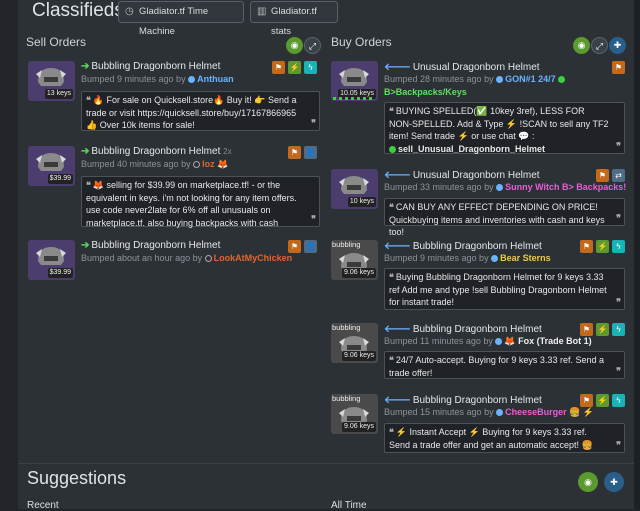 The height and width of the screenshot is (511, 640). What do you see at coordinates (525, 258) in the screenshot?
I see `user-link: Bear Sterns` at bounding box center [525, 258].